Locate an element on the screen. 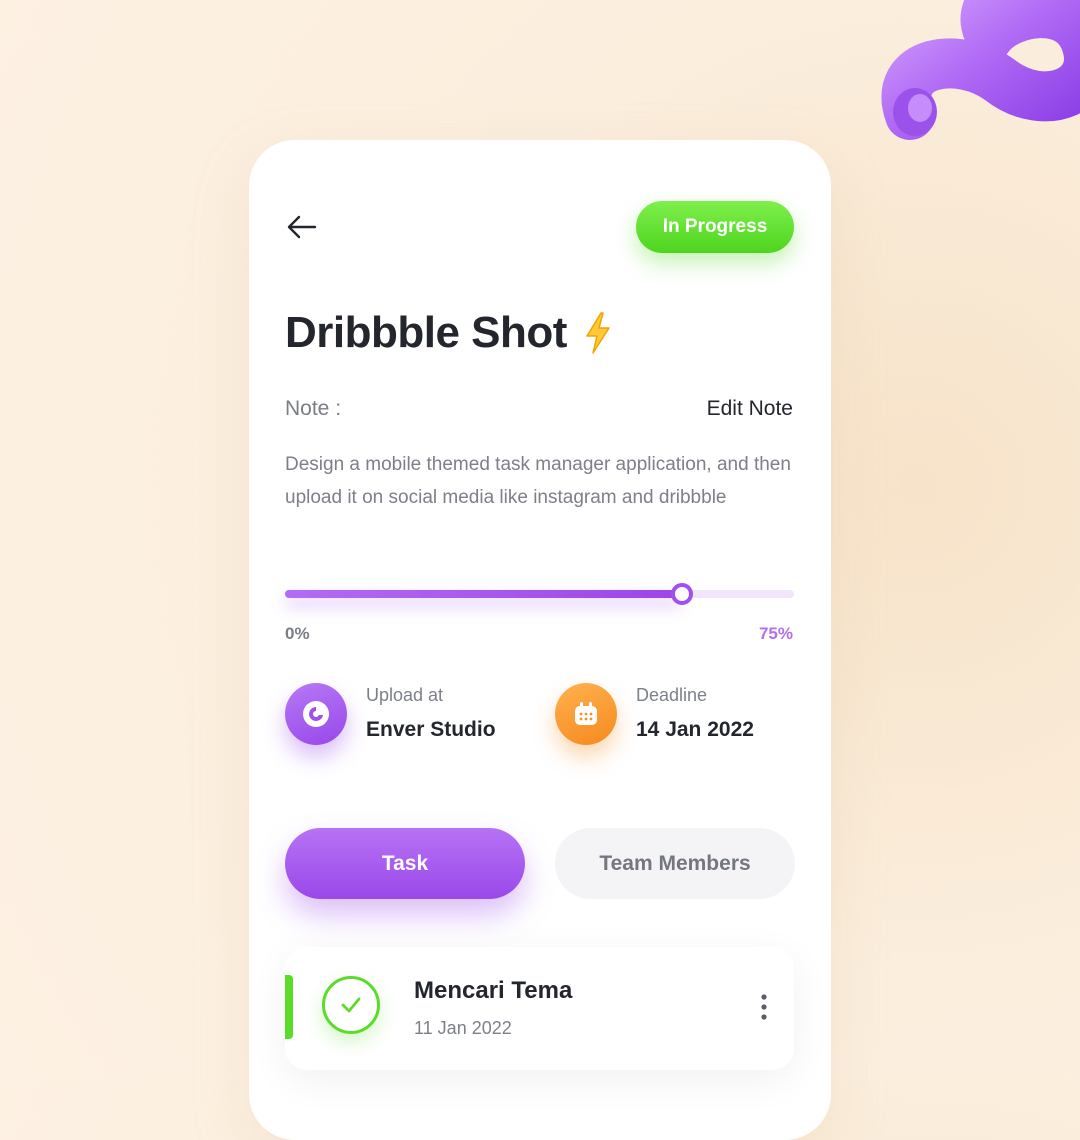 The width and height of the screenshot is (1080, 1140). tab-team-members: Team Members is located at coordinates (675, 863).